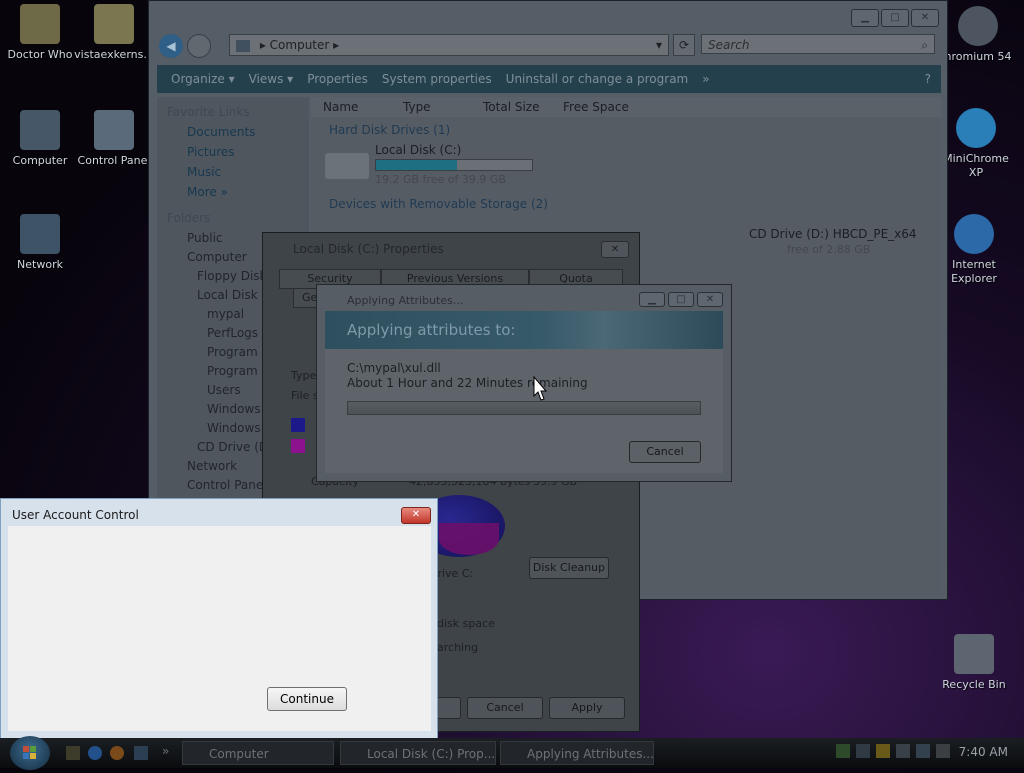 The width and height of the screenshot is (1024, 773). I want to click on organize-button: Organize ▾, so click(203, 79).